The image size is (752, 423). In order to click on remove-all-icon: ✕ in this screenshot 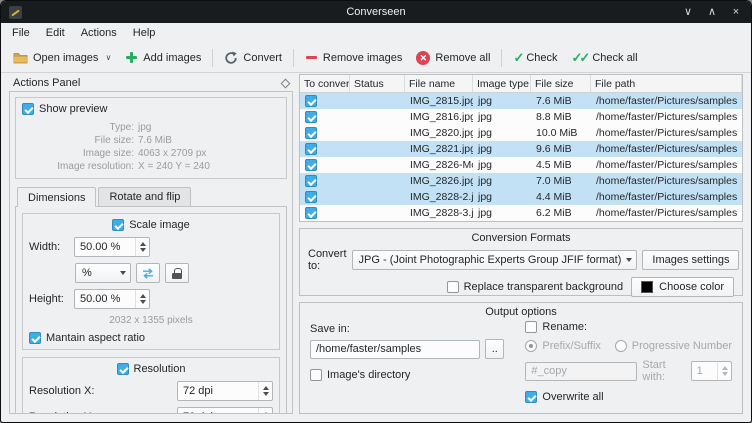, I will do `click(423, 57)`.